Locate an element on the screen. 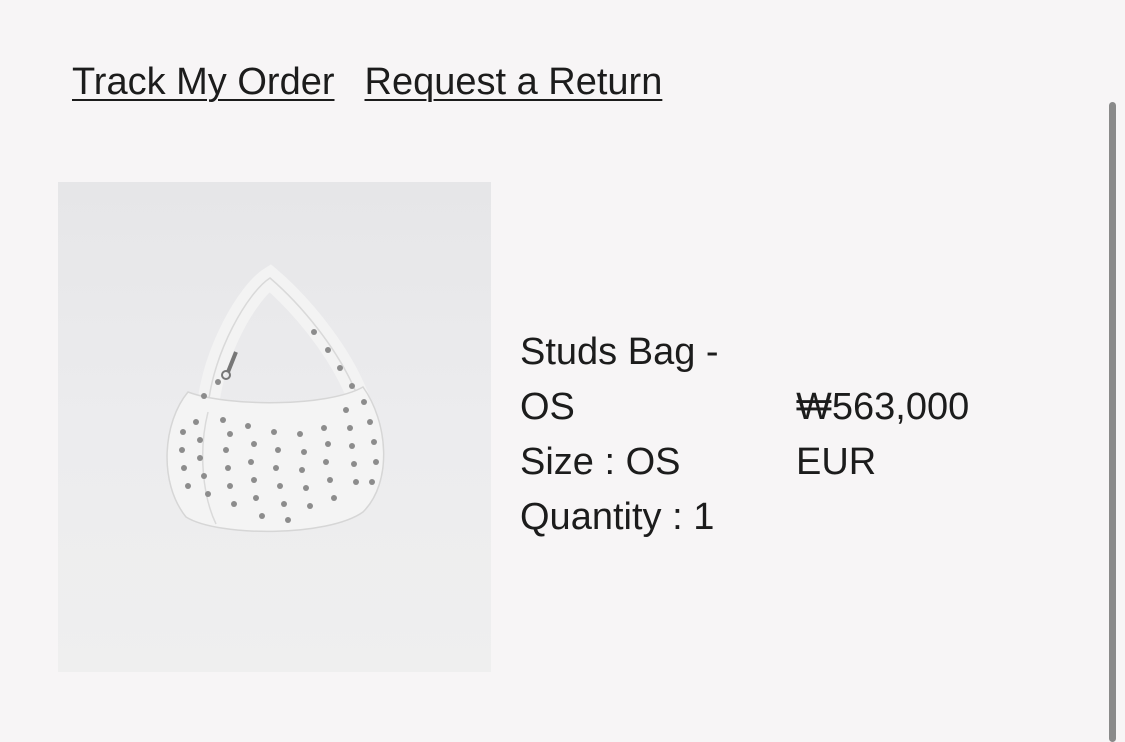 This screenshot has height=742, width=1125. product-details: Studs Bag - OS Size : OS Quantity : 1 is located at coordinates (650, 435).